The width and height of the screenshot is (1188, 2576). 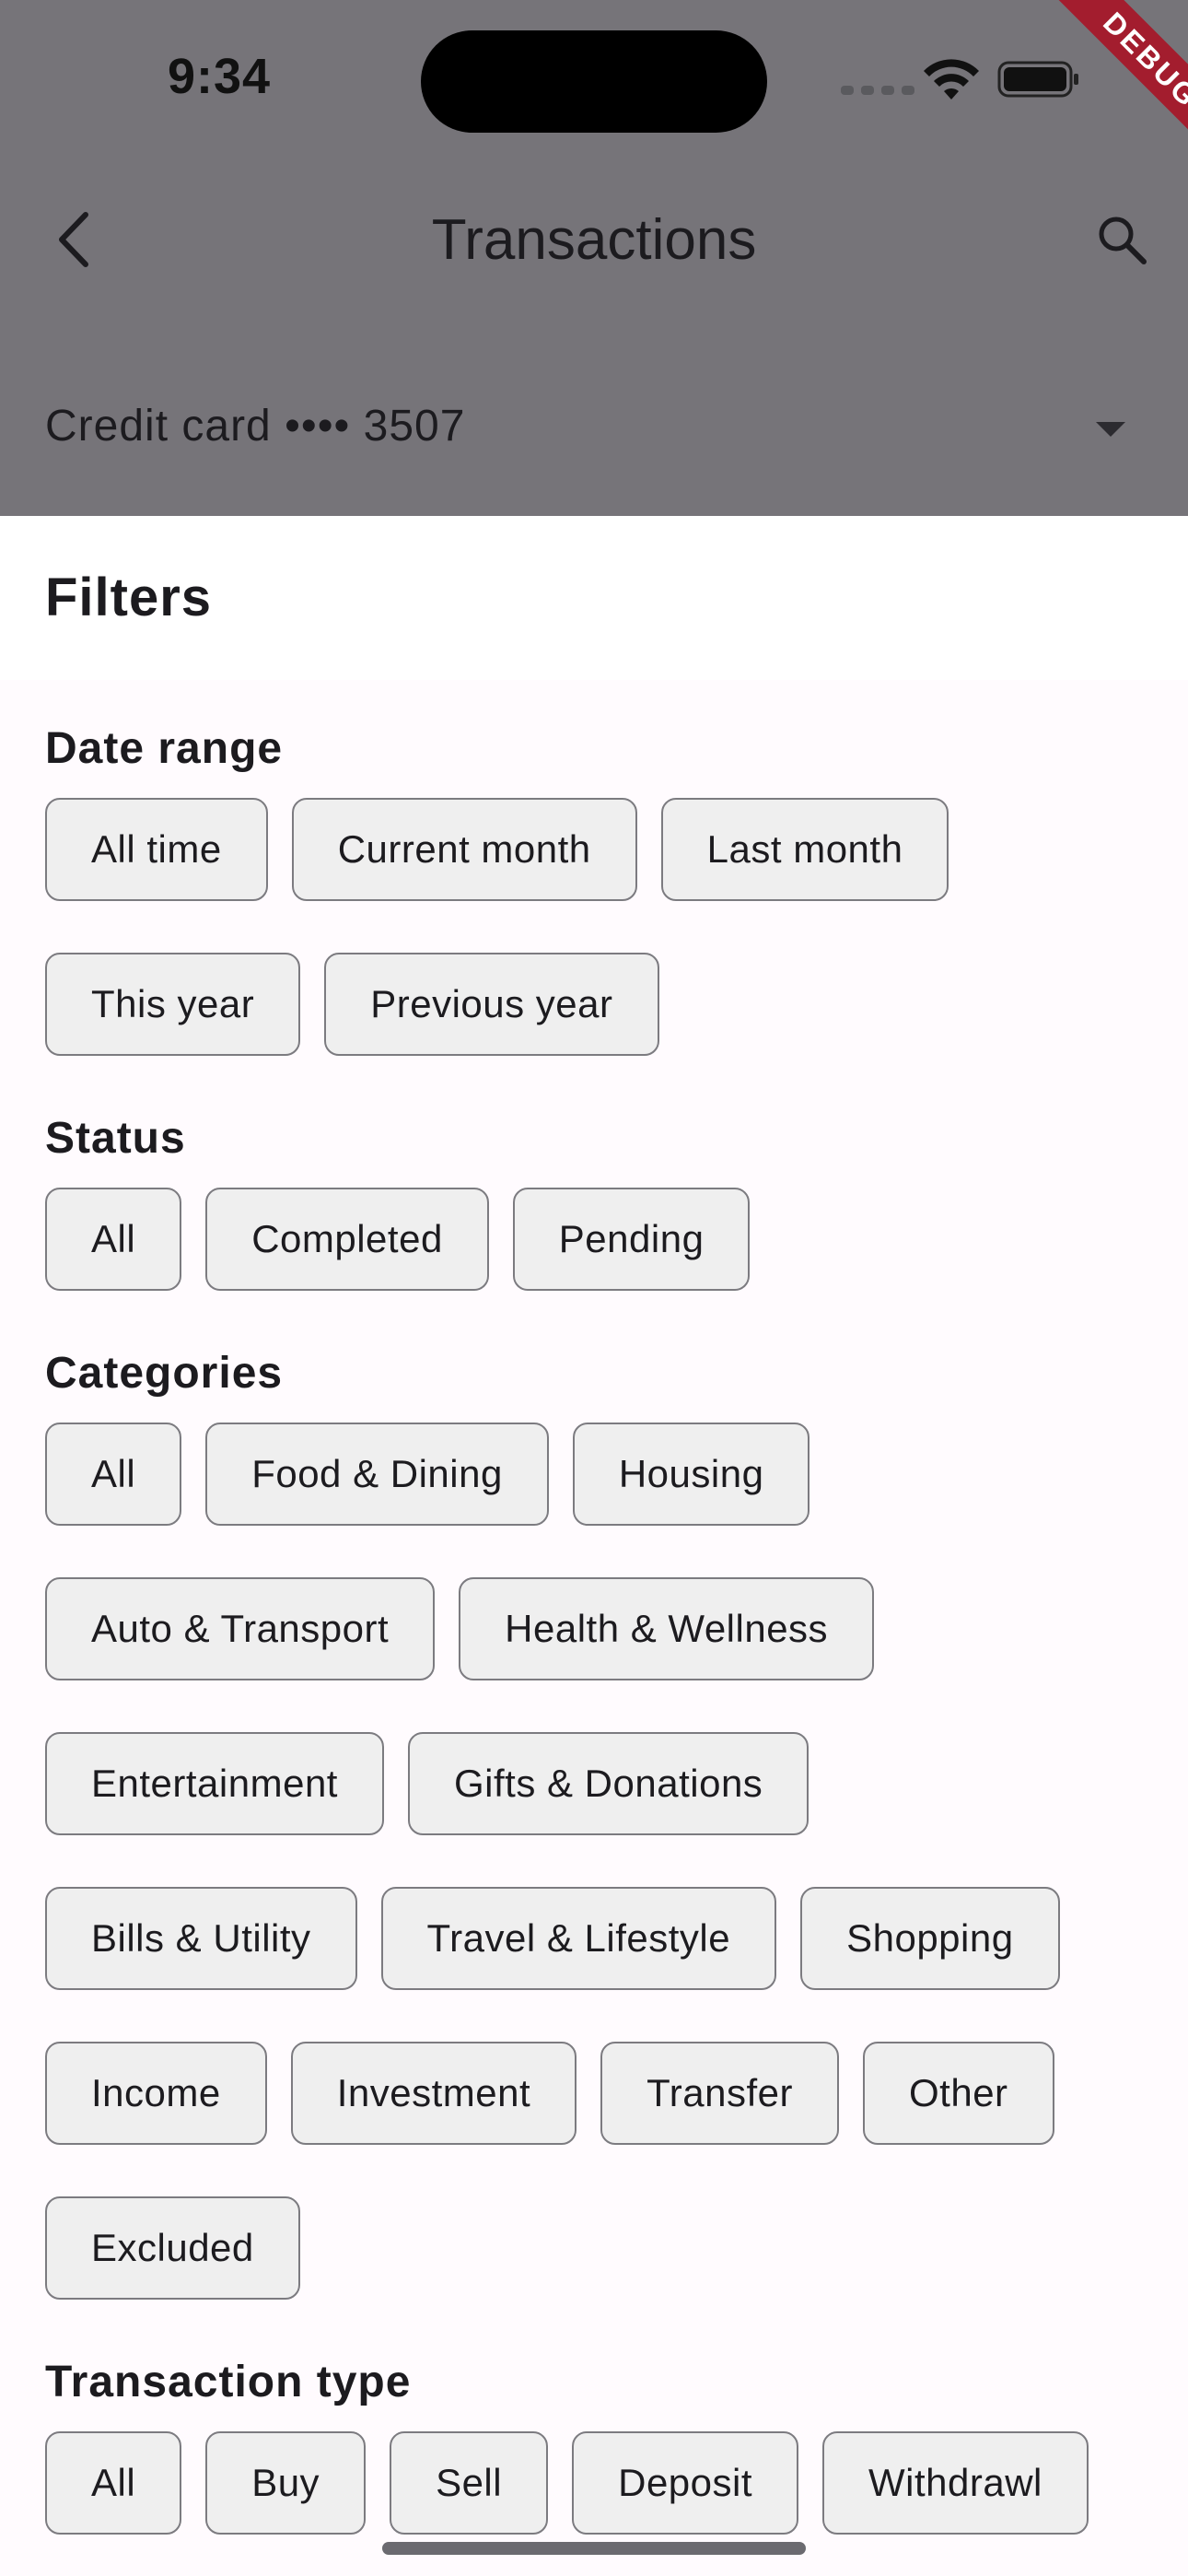 I want to click on date-range-row: This year Previous year, so click(x=352, y=1004).